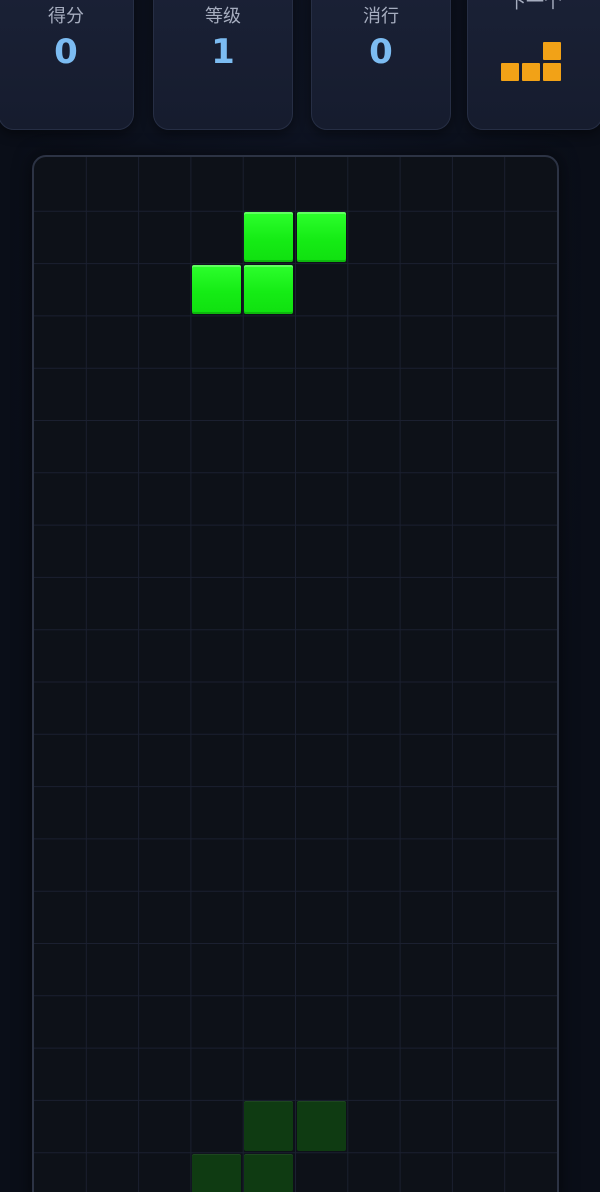 This screenshot has width=600, height=1192. I want to click on next-piece-card: 下一个, so click(533, 65).